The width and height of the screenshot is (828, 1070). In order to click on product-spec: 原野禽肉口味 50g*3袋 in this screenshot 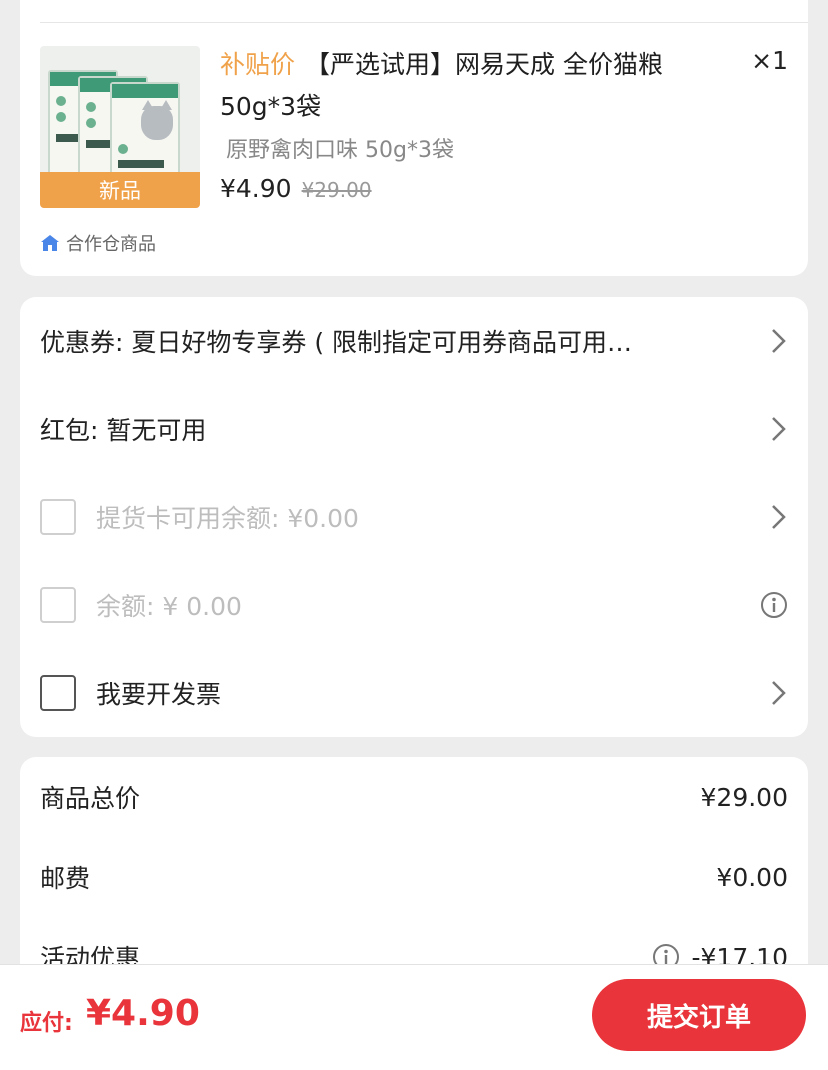, I will do `click(340, 150)`.